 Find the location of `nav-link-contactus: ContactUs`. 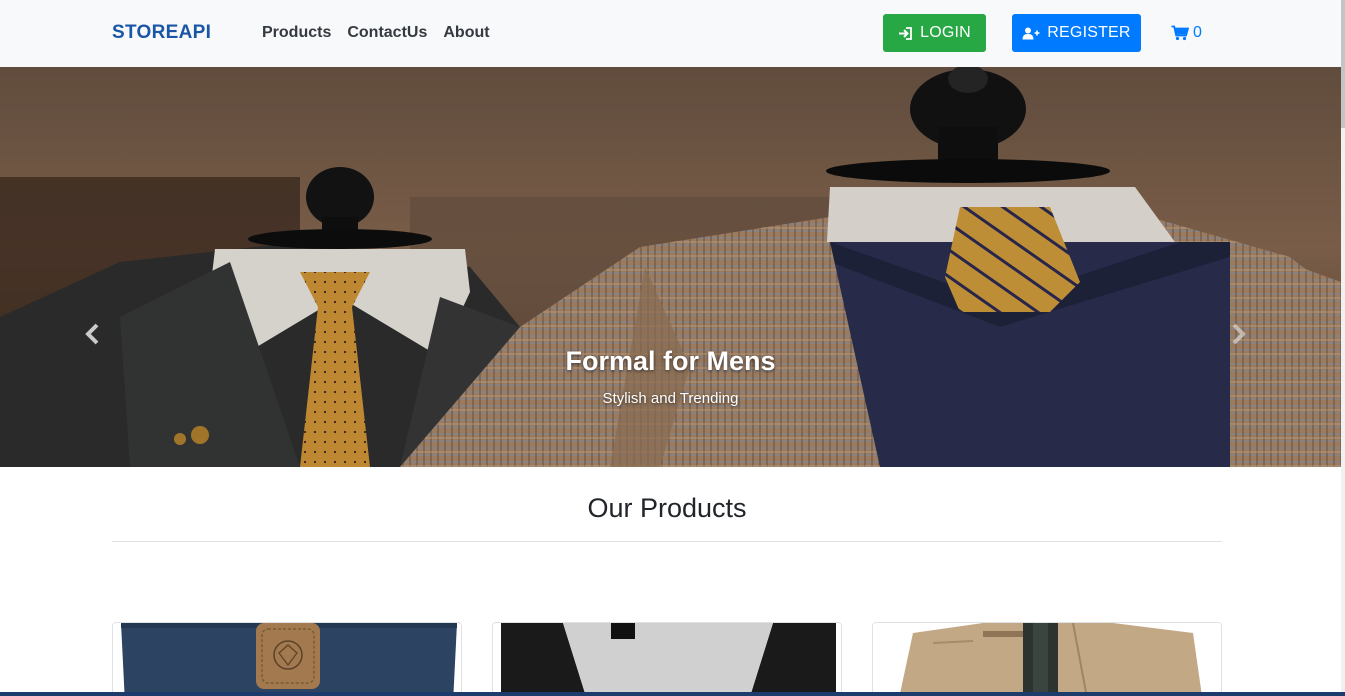

nav-link-contactus: ContactUs is located at coordinates (387, 33).